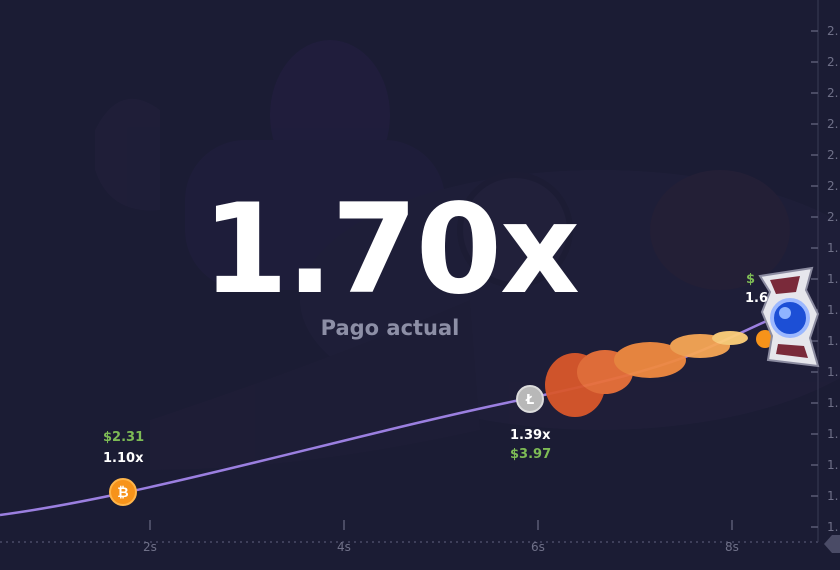 The height and width of the screenshot is (570, 840). Describe the element at coordinates (150, 547) in the screenshot. I see `x-tick-label: 2s` at that location.